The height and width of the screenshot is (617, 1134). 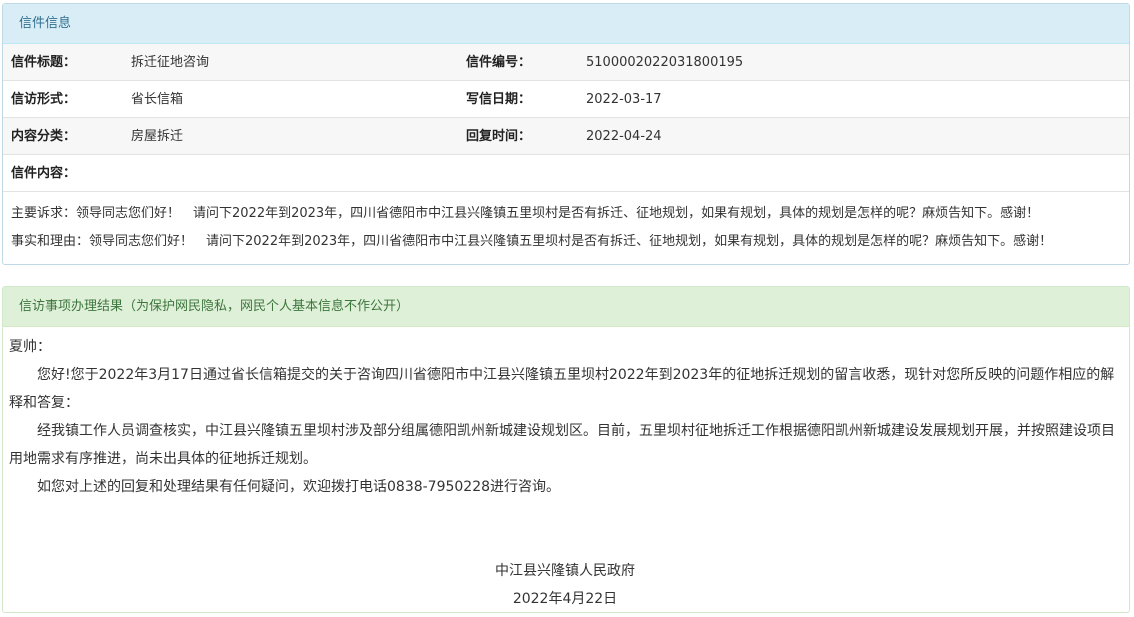 What do you see at coordinates (565, 571) in the screenshot?
I see `signature: 中江县兴隆镇人民政府` at bounding box center [565, 571].